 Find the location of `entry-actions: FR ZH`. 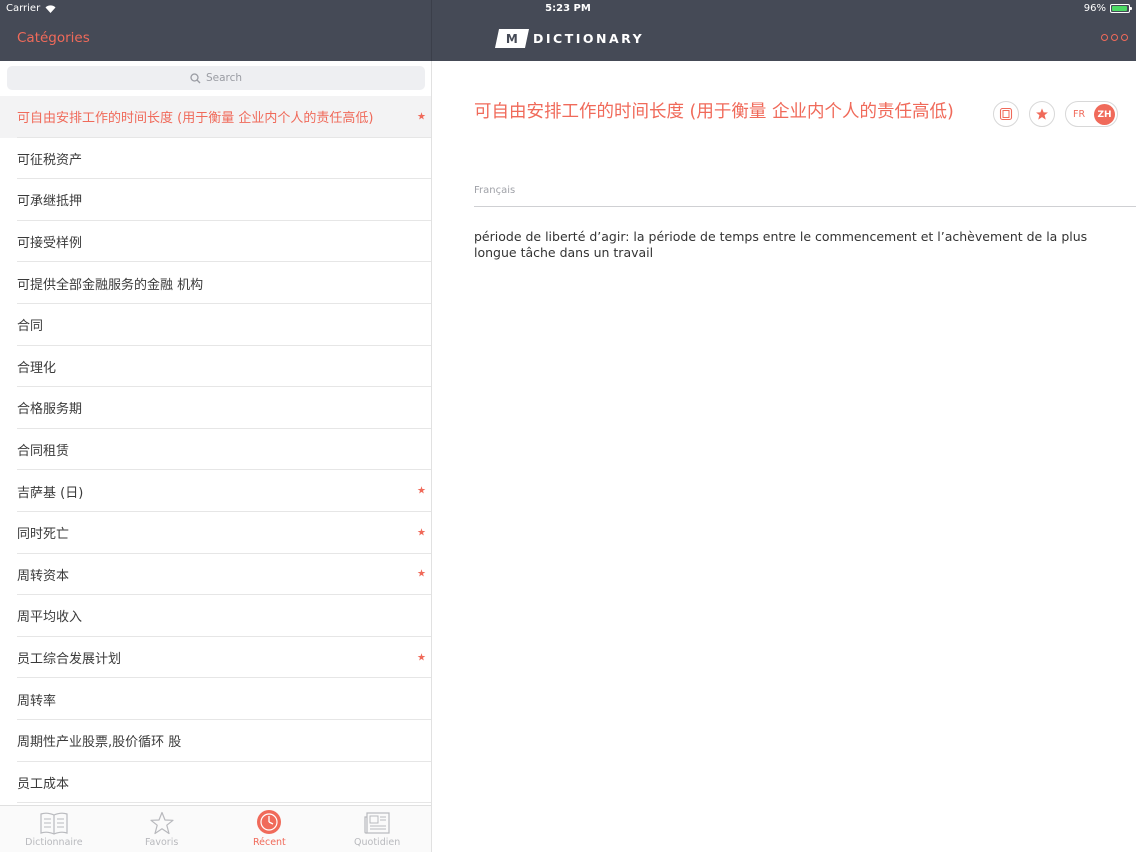

entry-actions: FR ZH is located at coordinates (1055, 114).